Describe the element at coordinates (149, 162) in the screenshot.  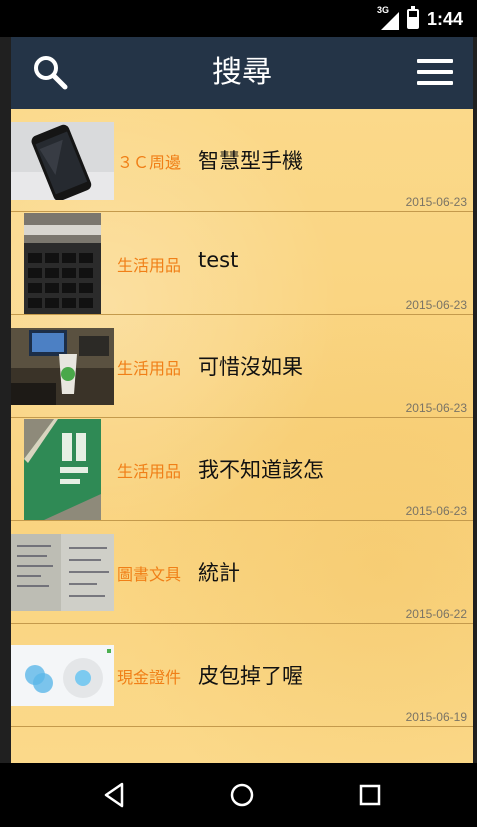
I see `item-category: ３Ｃ周邊` at that location.